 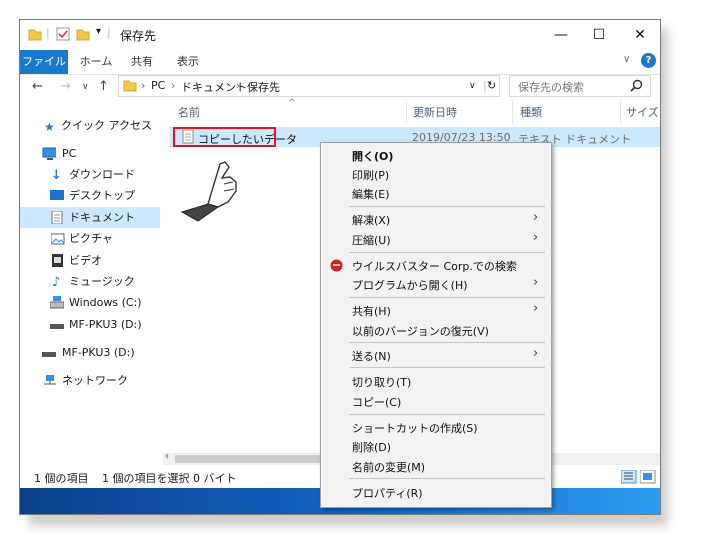 I want to click on nav-item-usb-drive-root: MF-PKU3 (D:), so click(x=90, y=352).